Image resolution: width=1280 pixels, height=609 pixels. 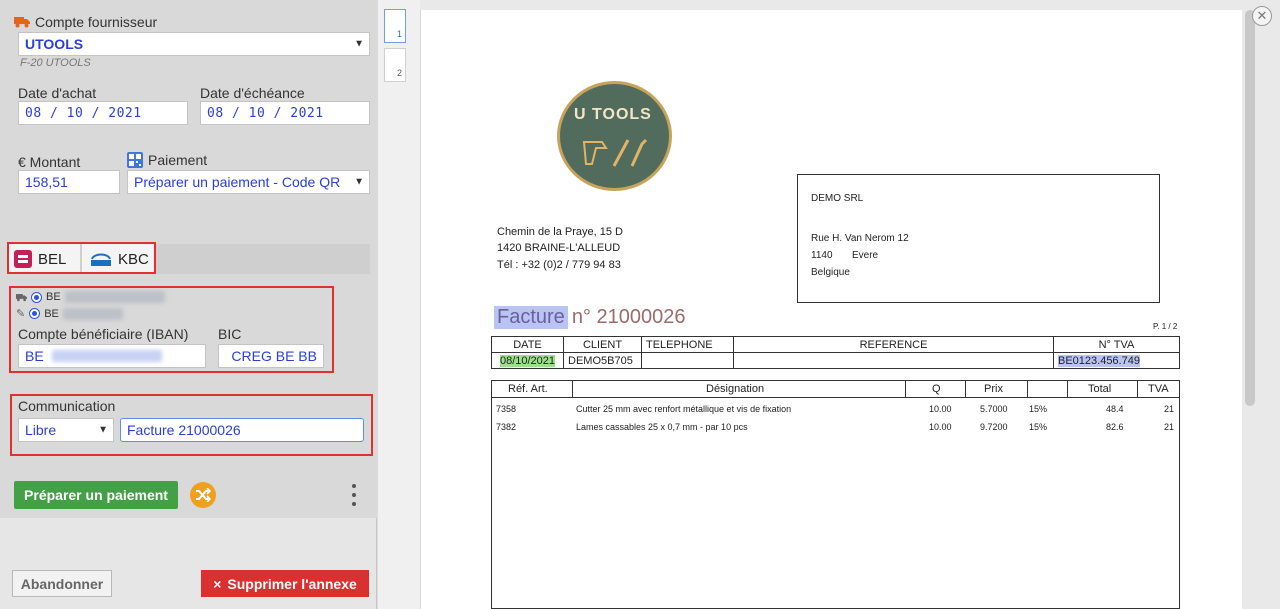 I want to click on close-icon: ×, so click(x=217, y=583).